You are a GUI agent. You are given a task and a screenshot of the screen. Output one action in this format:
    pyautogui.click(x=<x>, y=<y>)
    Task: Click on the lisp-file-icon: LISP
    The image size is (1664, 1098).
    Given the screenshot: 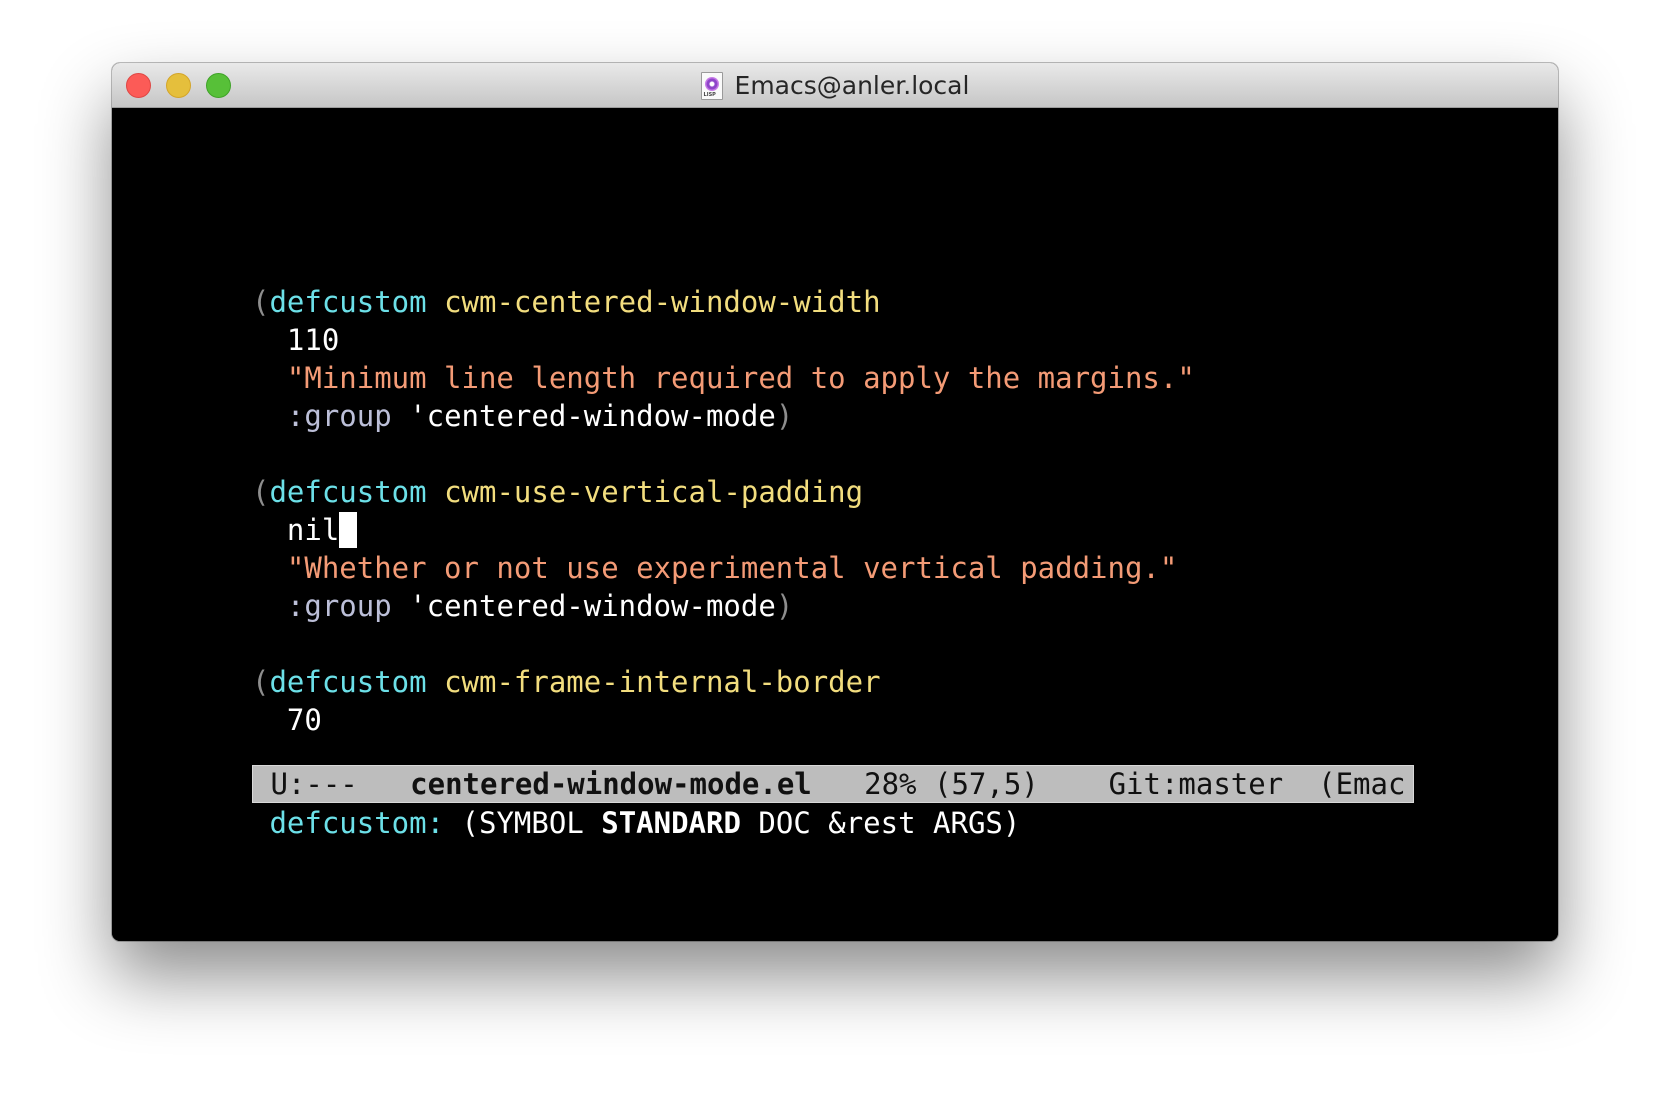 What is the action you would take?
    pyautogui.click(x=711, y=85)
    